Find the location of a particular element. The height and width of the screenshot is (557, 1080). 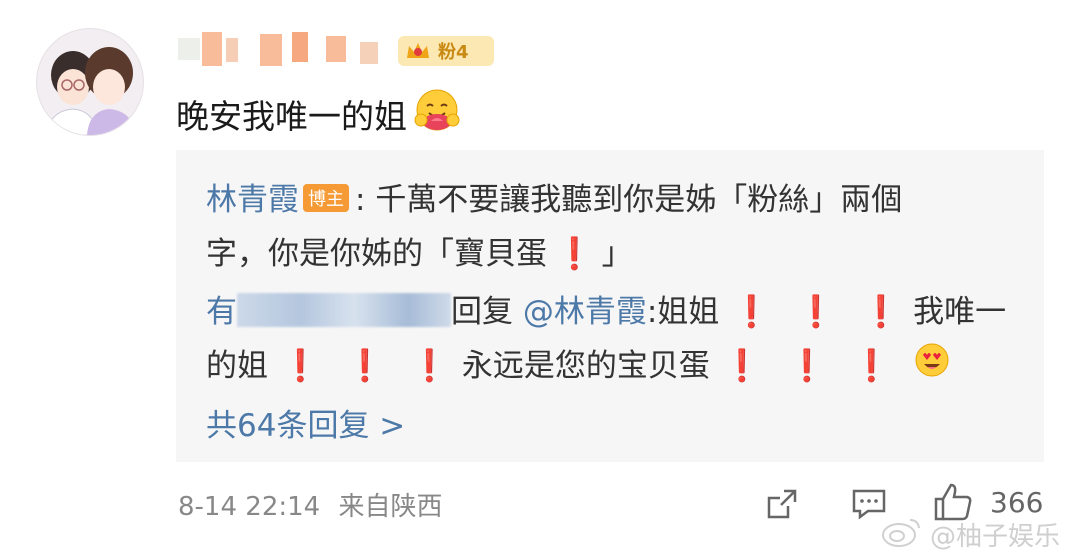

blogger-badge: 博主 is located at coordinates (326, 197).